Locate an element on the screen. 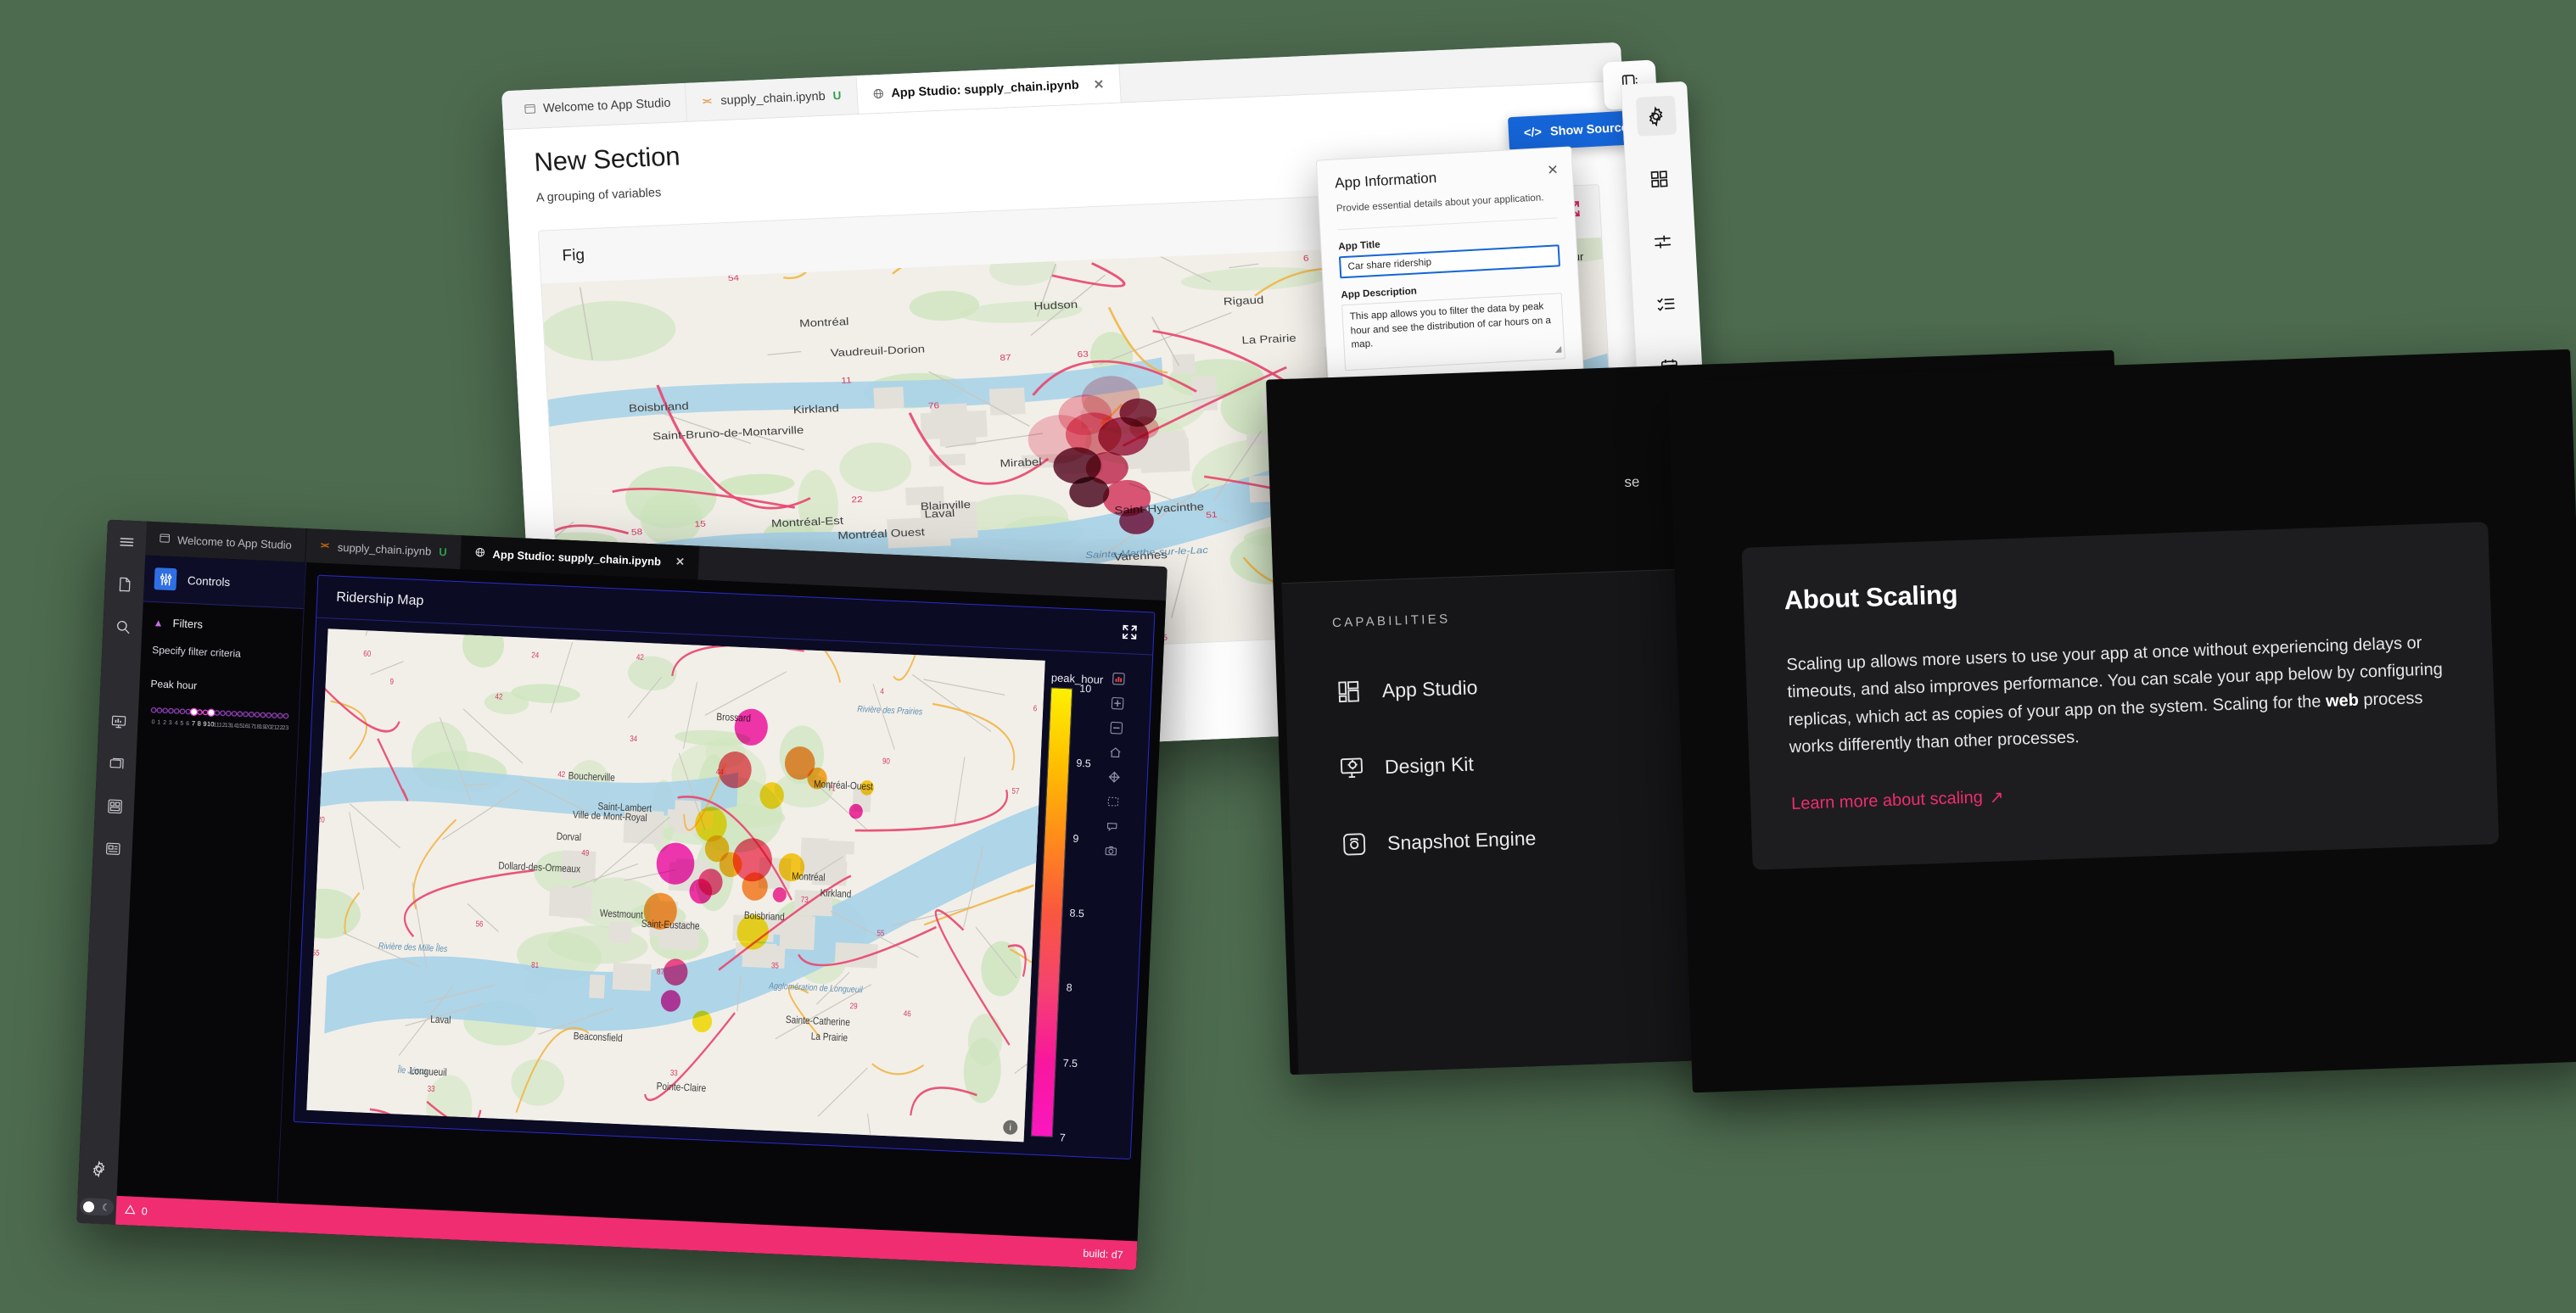  tab-label: Welcome to App Studio is located at coordinates (234, 542).